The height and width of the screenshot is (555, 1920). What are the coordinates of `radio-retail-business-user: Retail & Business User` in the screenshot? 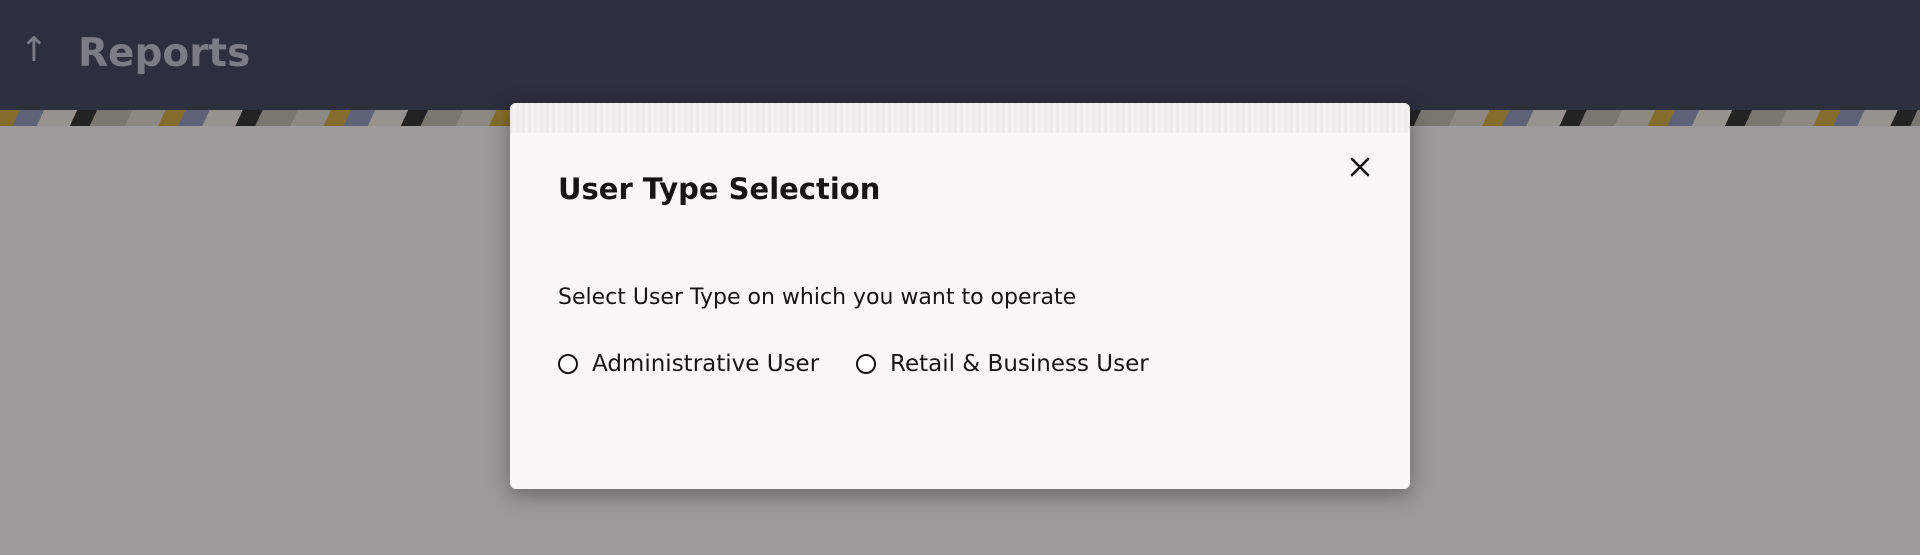 It's located at (1002, 364).